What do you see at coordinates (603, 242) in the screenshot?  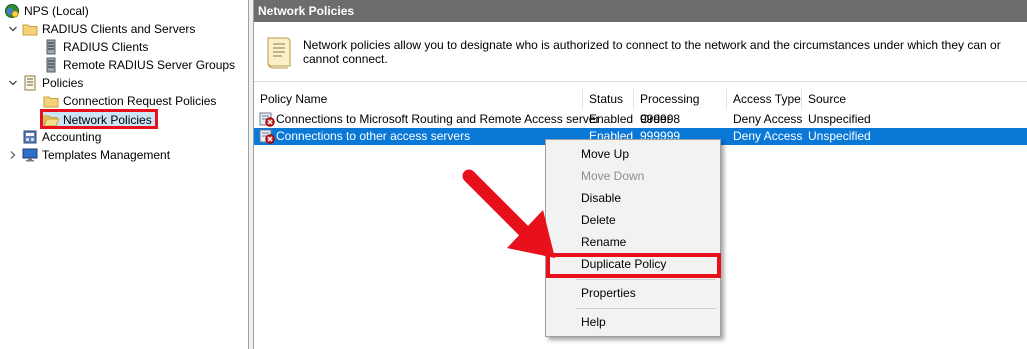 I see `menu-item-rename: Rename` at bounding box center [603, 242].